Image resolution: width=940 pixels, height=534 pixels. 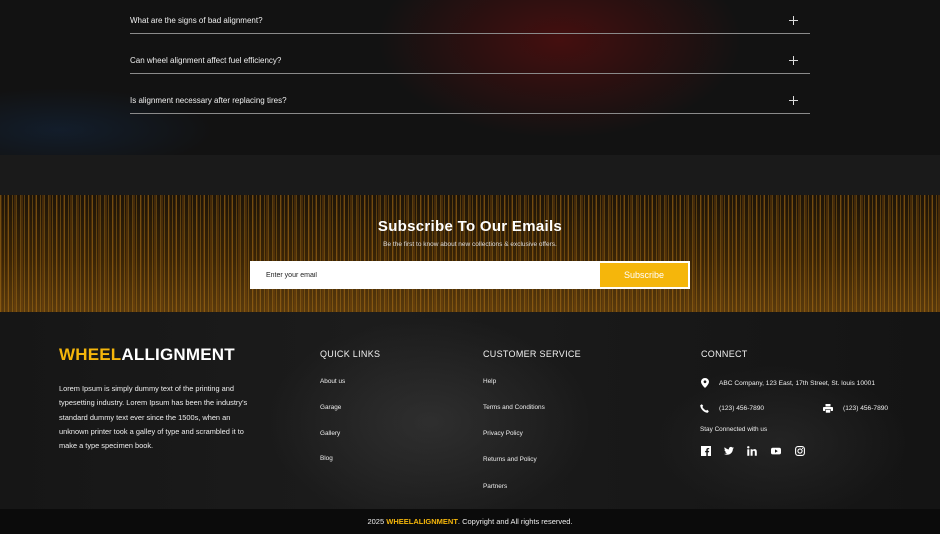 What do you see at coordinates (330, 407) in the screenshot?
I see `footer-link-garage: Garage` at bounding box center [330, 407].